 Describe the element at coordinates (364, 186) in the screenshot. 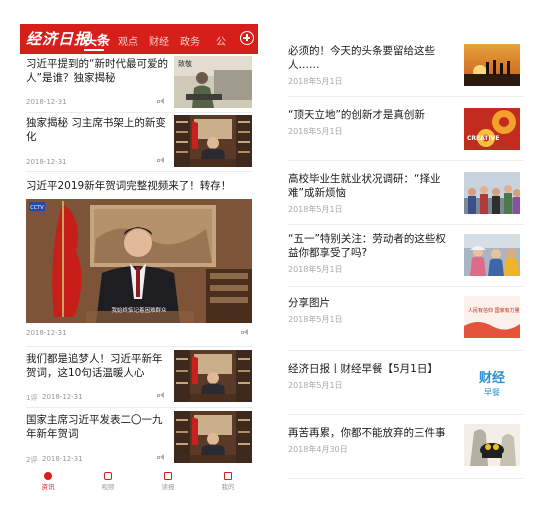

I see `article-title: 高校毕业生就业状况调研：“择业难”成新烦恼` at that location.